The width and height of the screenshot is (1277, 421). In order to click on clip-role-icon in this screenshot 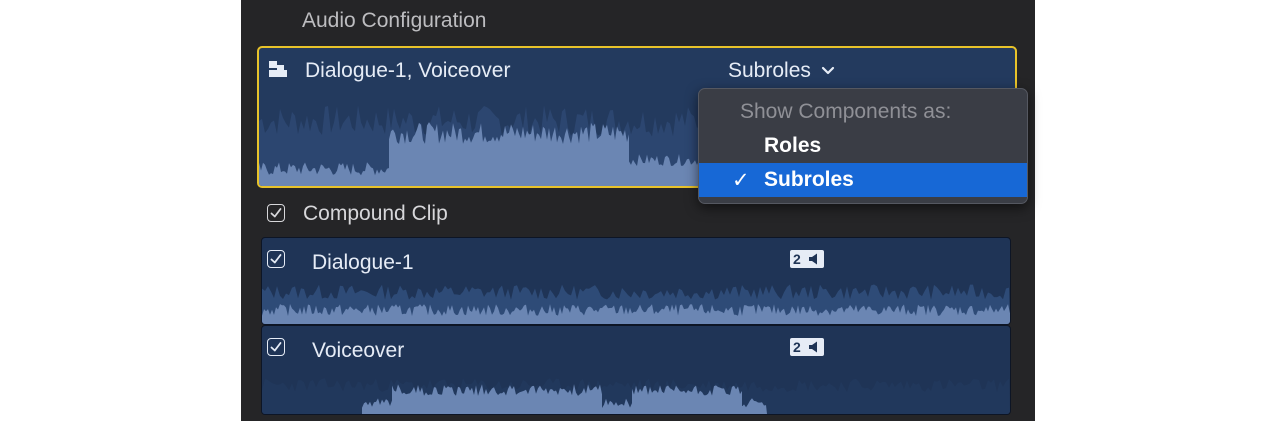, I will do `click(278, 69)`.